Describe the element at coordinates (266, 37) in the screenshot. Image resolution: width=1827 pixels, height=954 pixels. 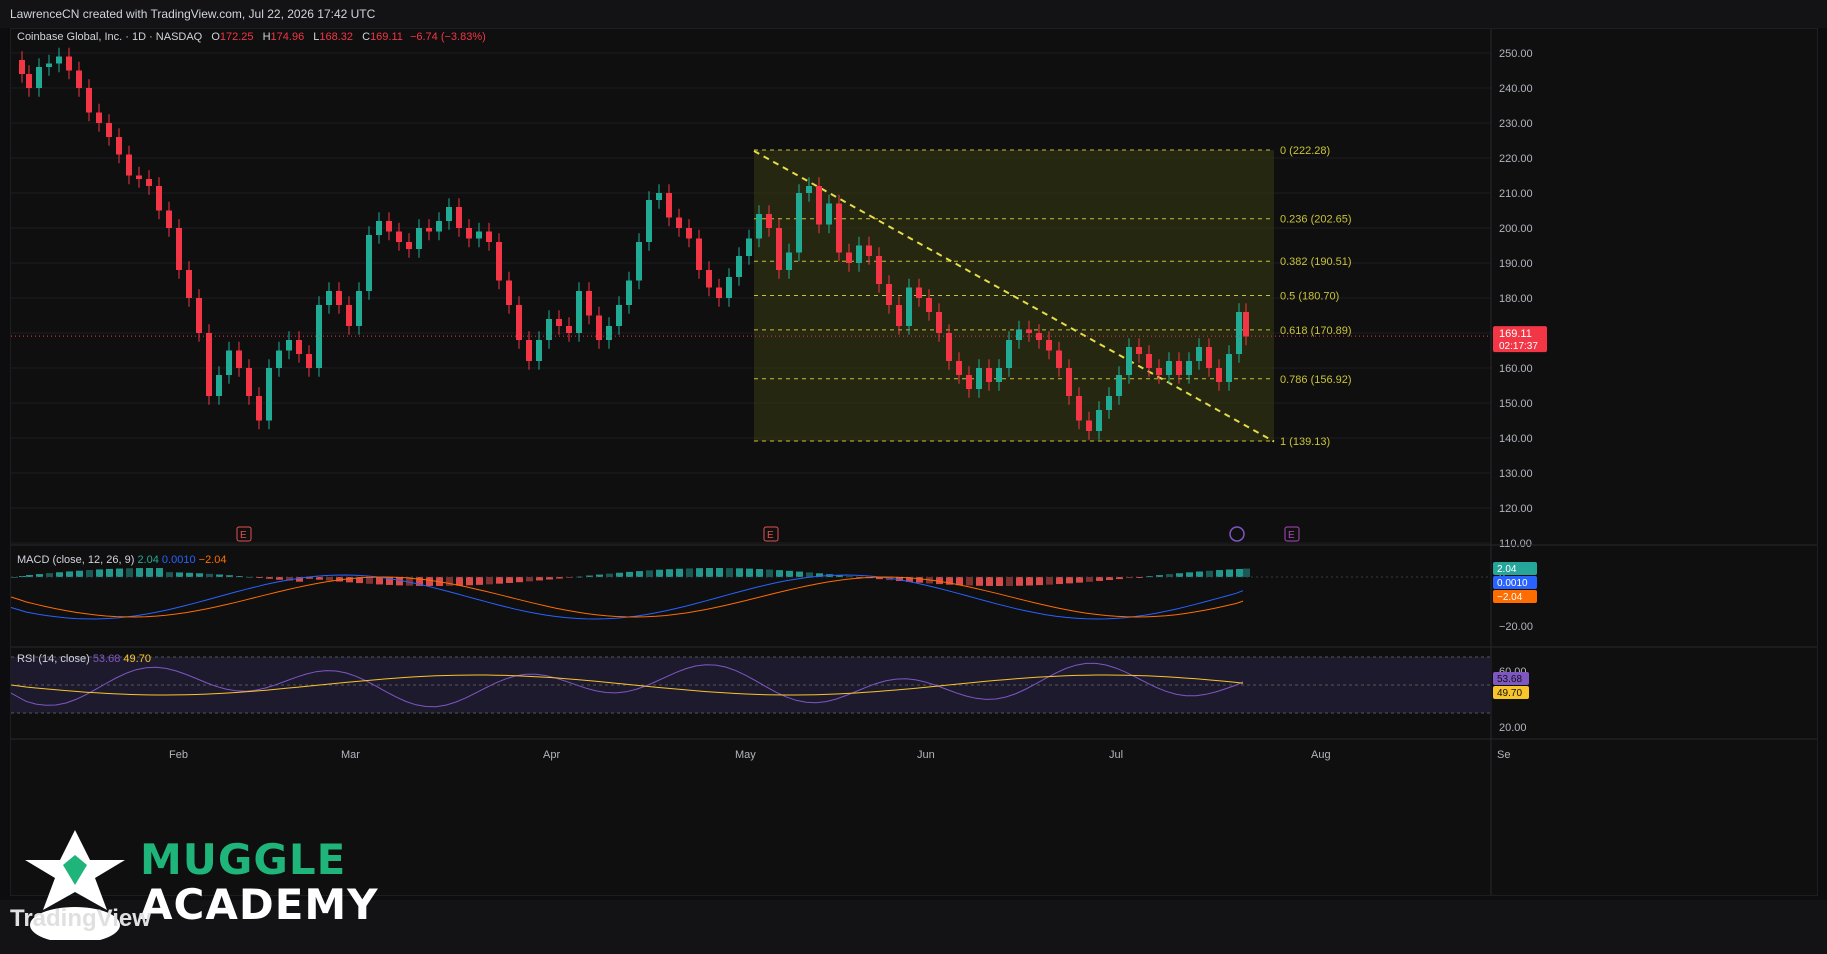
I see `high-label: H` at that location.